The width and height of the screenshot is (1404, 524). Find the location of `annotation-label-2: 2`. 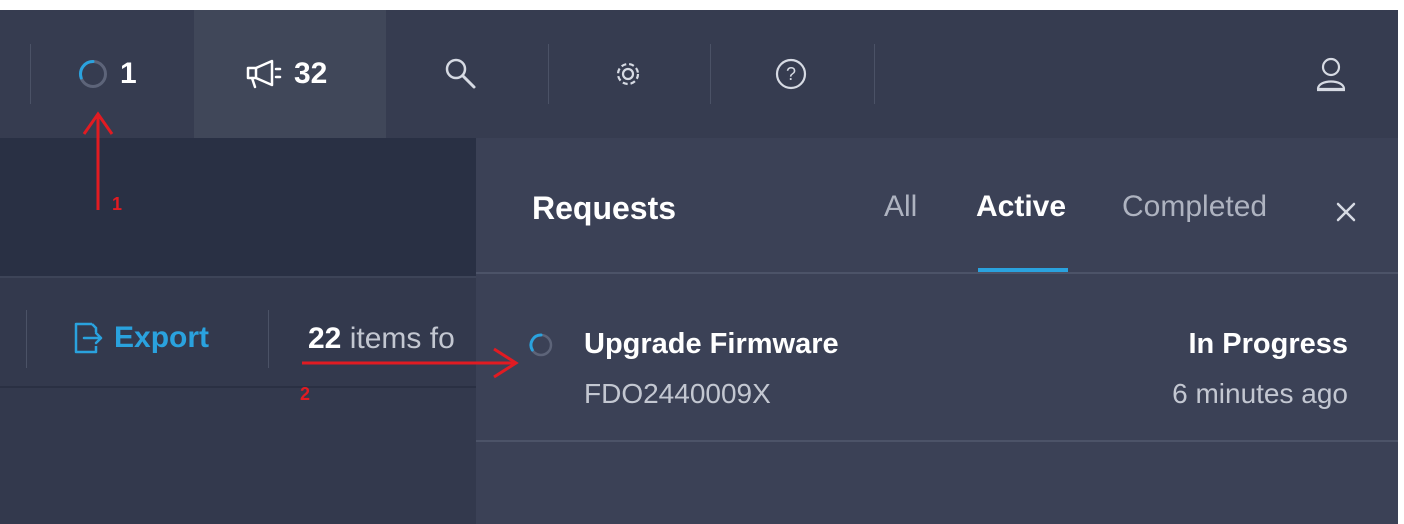

annotation-label-2: 2 is located at coordinates (305, 394).